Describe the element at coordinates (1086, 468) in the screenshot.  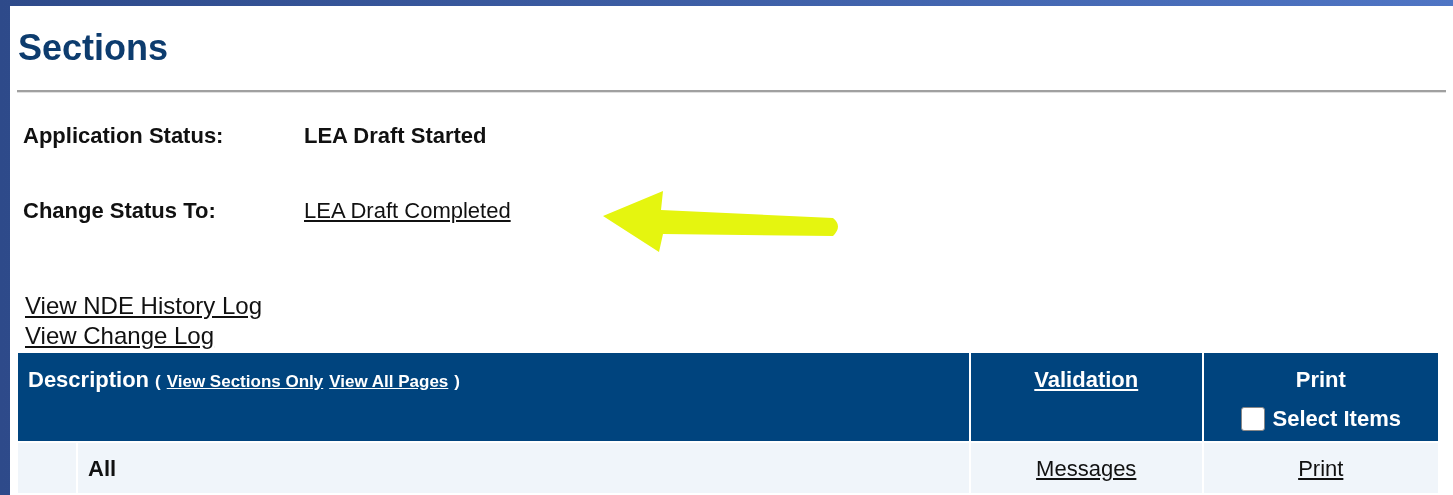
I see `messages-link: Messages` at that location.